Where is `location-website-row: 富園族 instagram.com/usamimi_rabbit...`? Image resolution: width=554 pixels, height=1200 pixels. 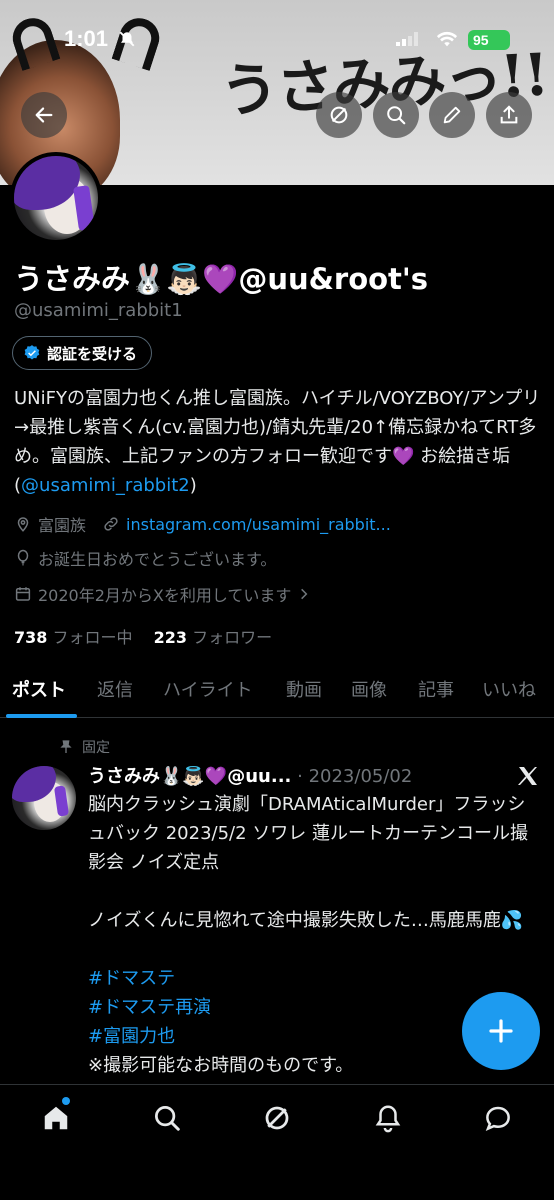
location-website-row: 富園族 instagram.com/usamimi_rabbit... is located at coordinates (202, 524).